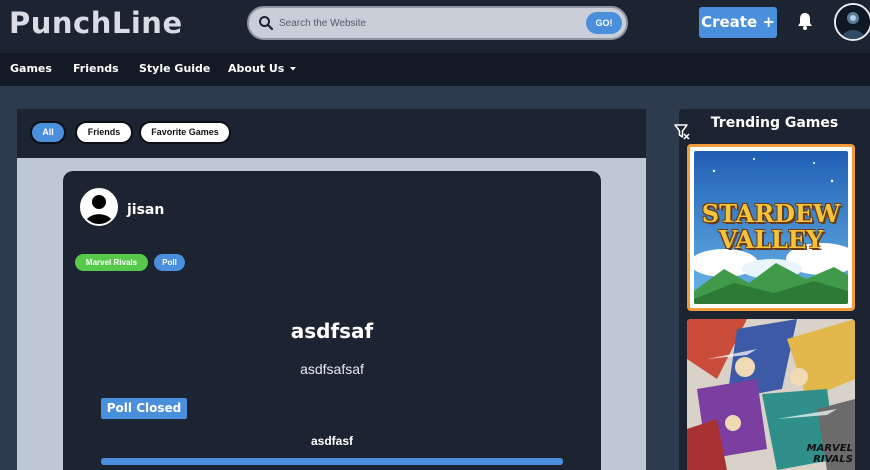 Image resolution: width=870 pixels, height=470 pixels. I want to click on post-author-name: jisan, so click(145, 210).